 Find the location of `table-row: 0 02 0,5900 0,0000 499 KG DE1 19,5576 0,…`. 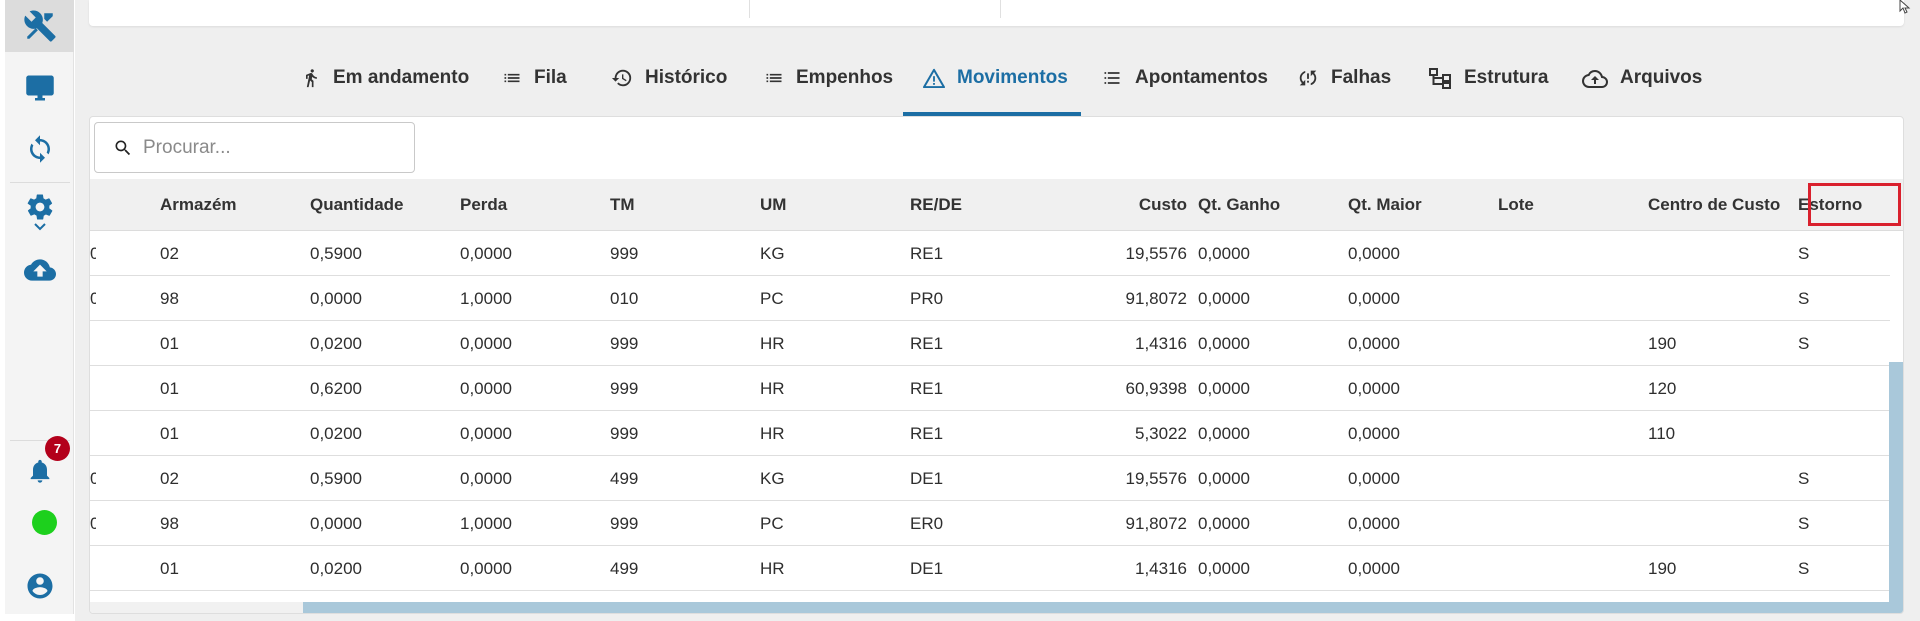

table-row: 0 02 0,5900 0,0000 499 KG DE1 19,5576 0,… is located at coordinates (990, 478).